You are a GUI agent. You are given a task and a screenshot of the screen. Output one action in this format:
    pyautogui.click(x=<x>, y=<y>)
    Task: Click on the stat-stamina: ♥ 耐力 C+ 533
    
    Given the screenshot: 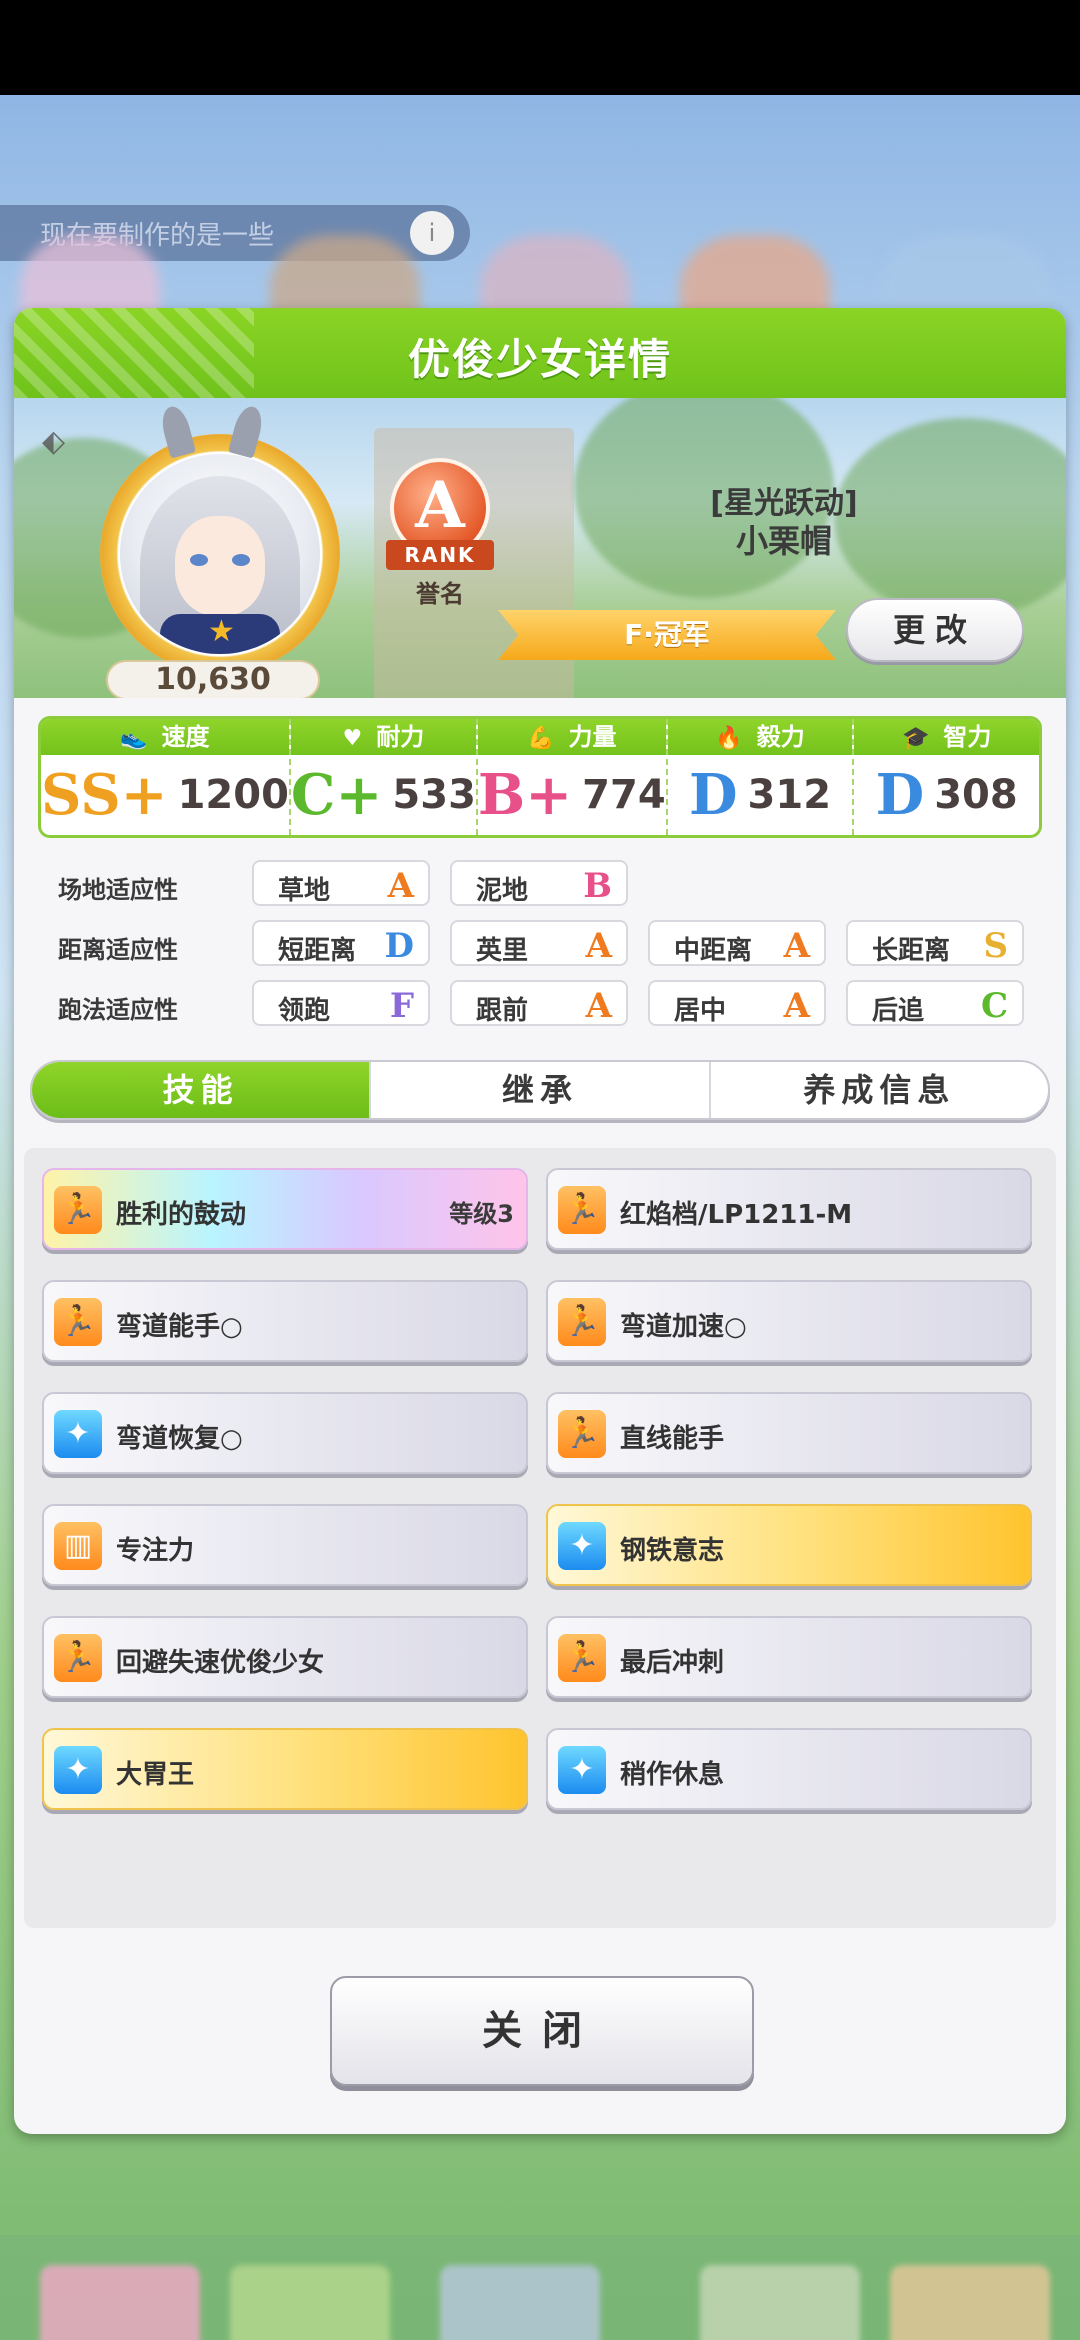 What is the action you would take?
    pyautogui.click(x=384, y=777)
    